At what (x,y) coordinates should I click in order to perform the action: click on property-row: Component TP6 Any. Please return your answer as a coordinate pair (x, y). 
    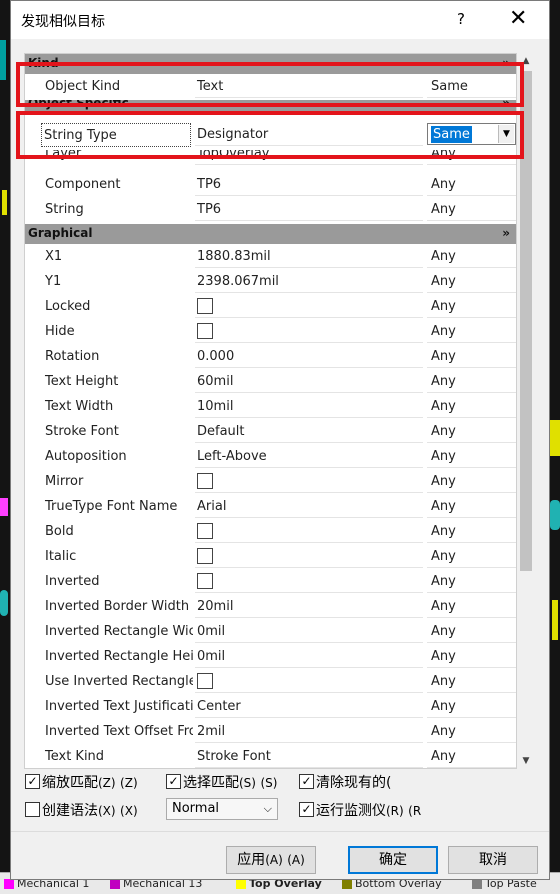
    Looking at the image, I should click on (270, 185).